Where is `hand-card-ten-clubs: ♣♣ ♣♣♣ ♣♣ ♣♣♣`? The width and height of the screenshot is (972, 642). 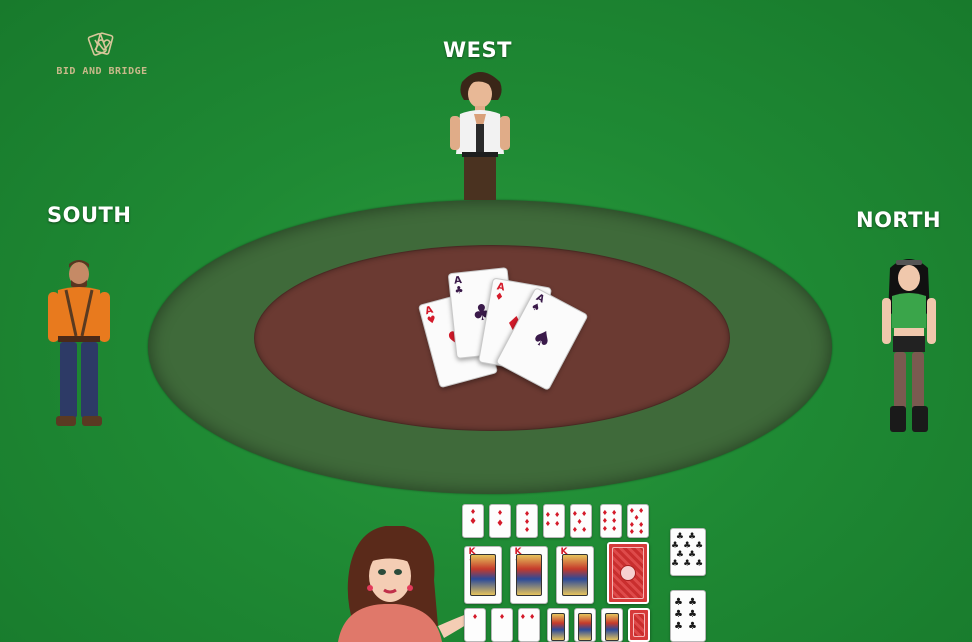
hand-card-ten-clubs: ♣♣ ♣♣♣ ♣♣ ♣♣♣ is located at coordinates (688, 552).